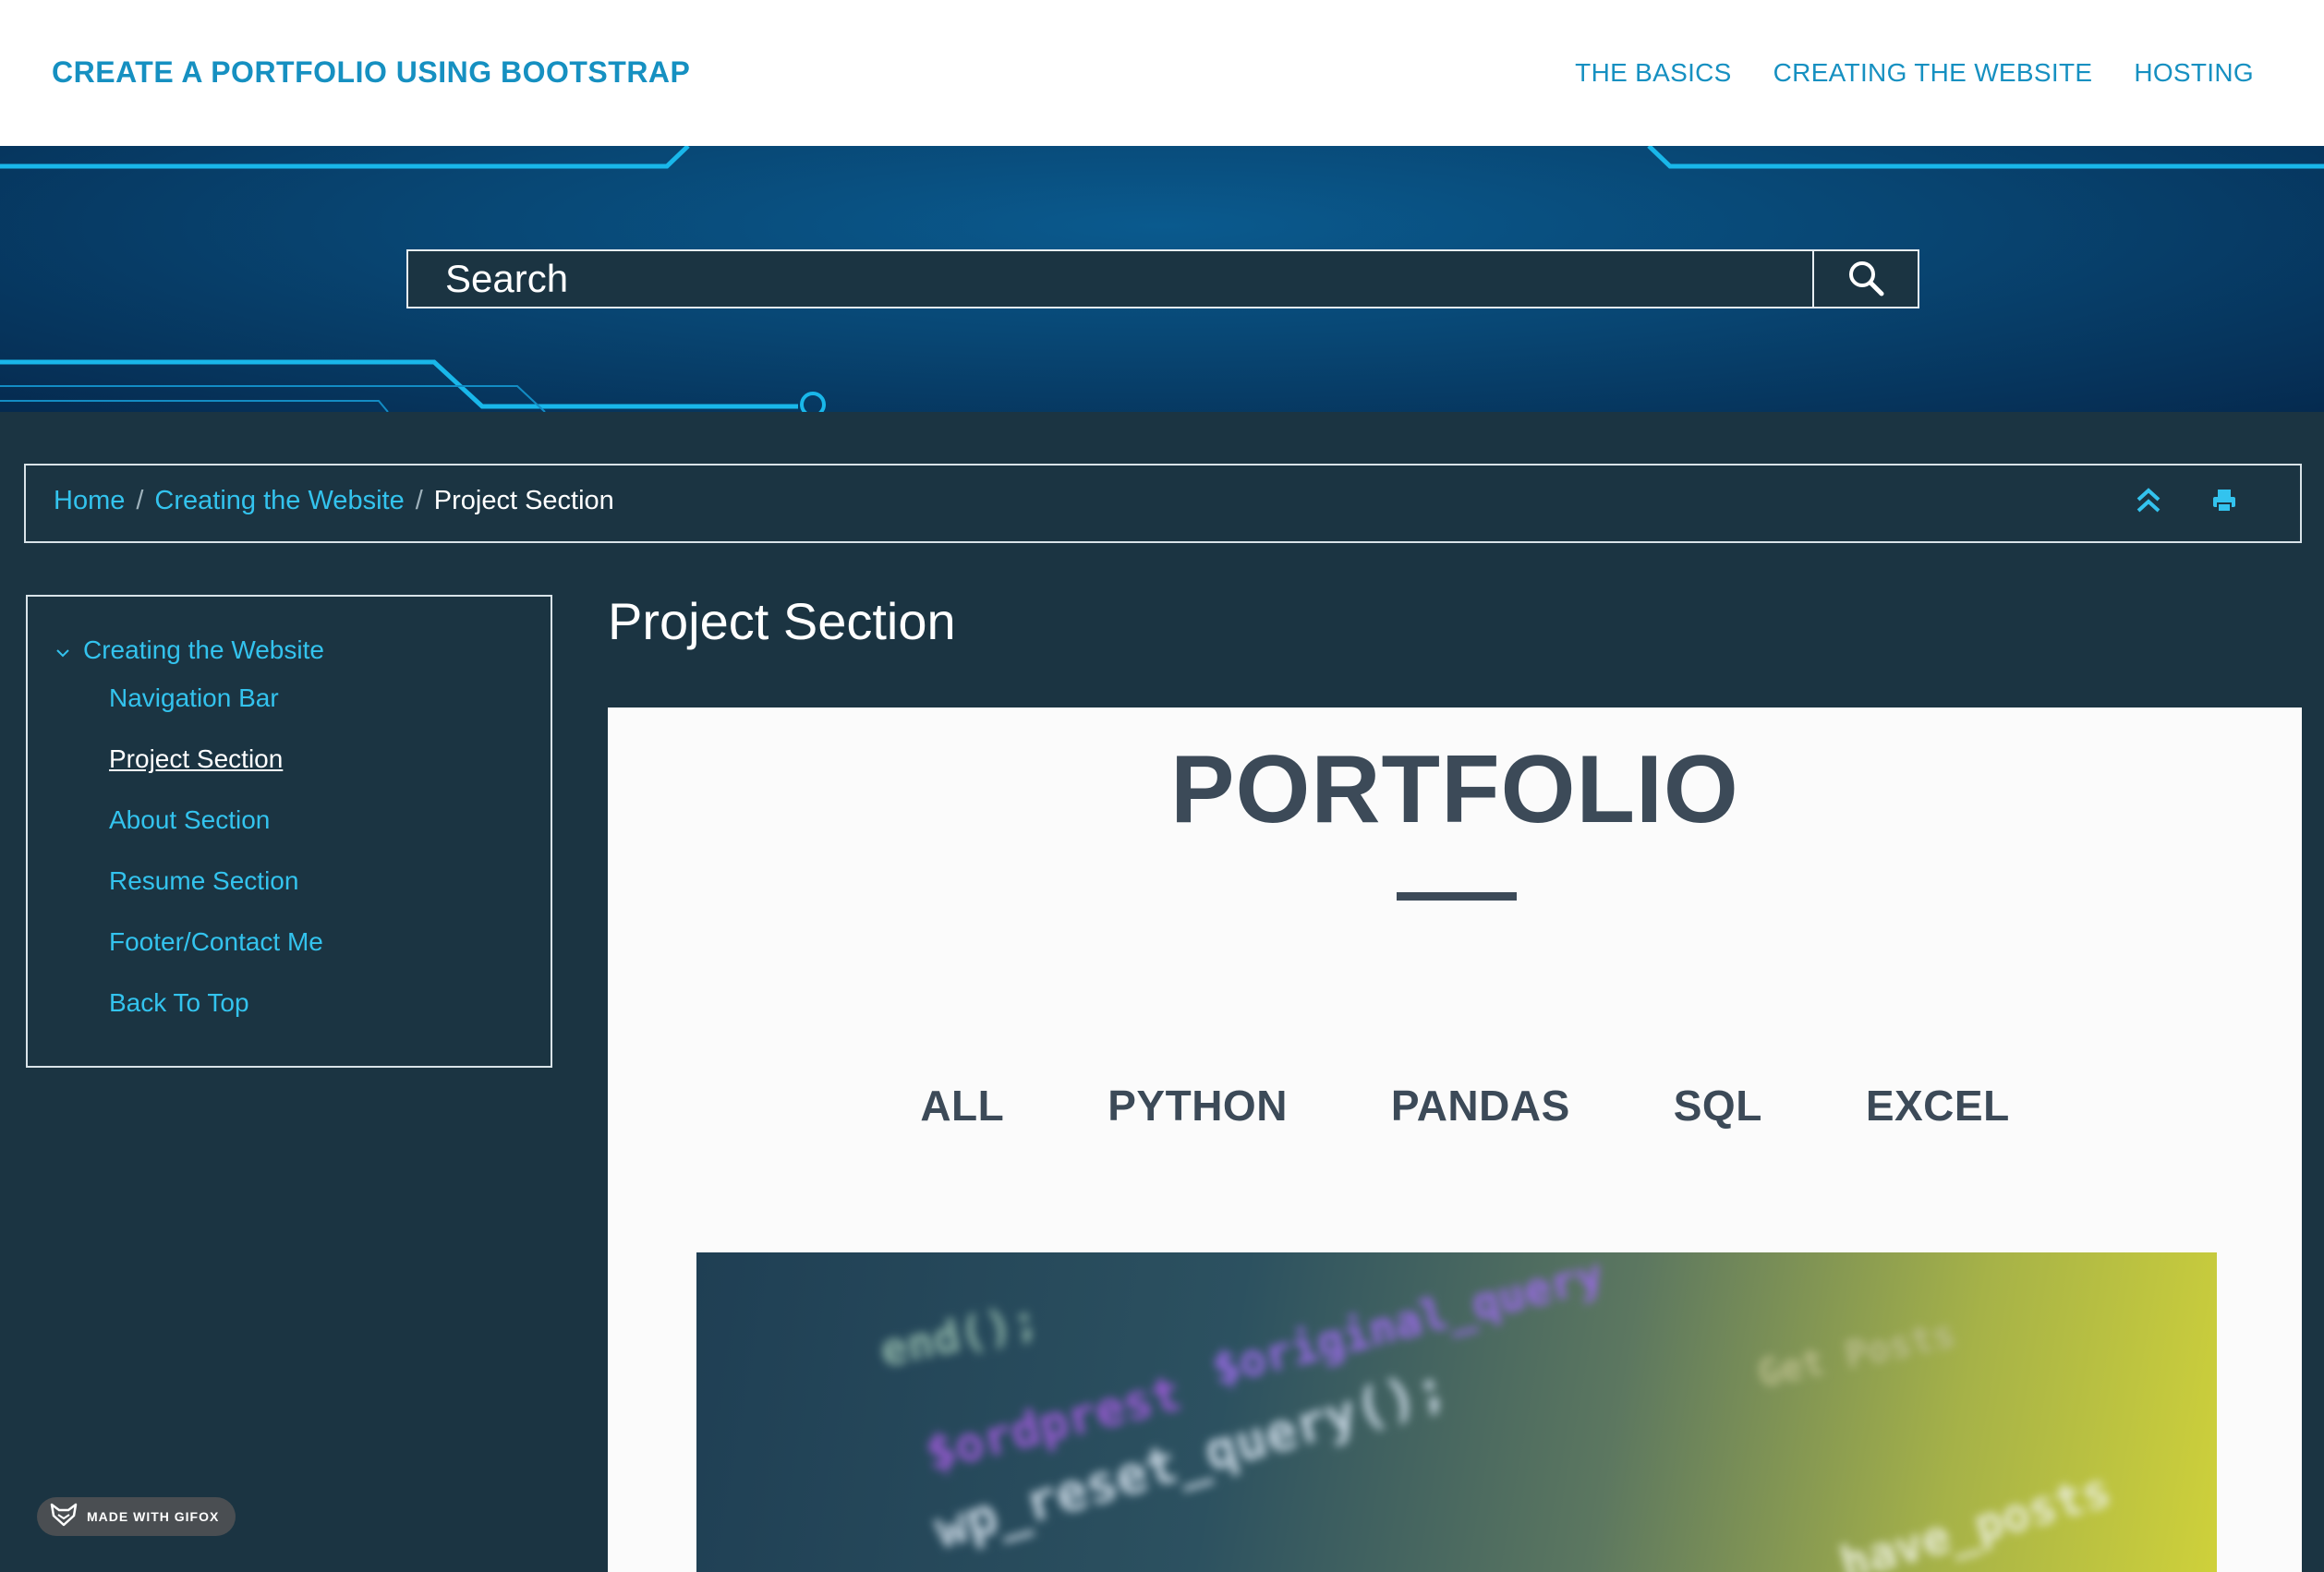 The image size is (2324, 1572). Describe the element at coordinates (330, 881) in the screenshot. I see `sidebar-item-resume-section: Resume Section` at that location.